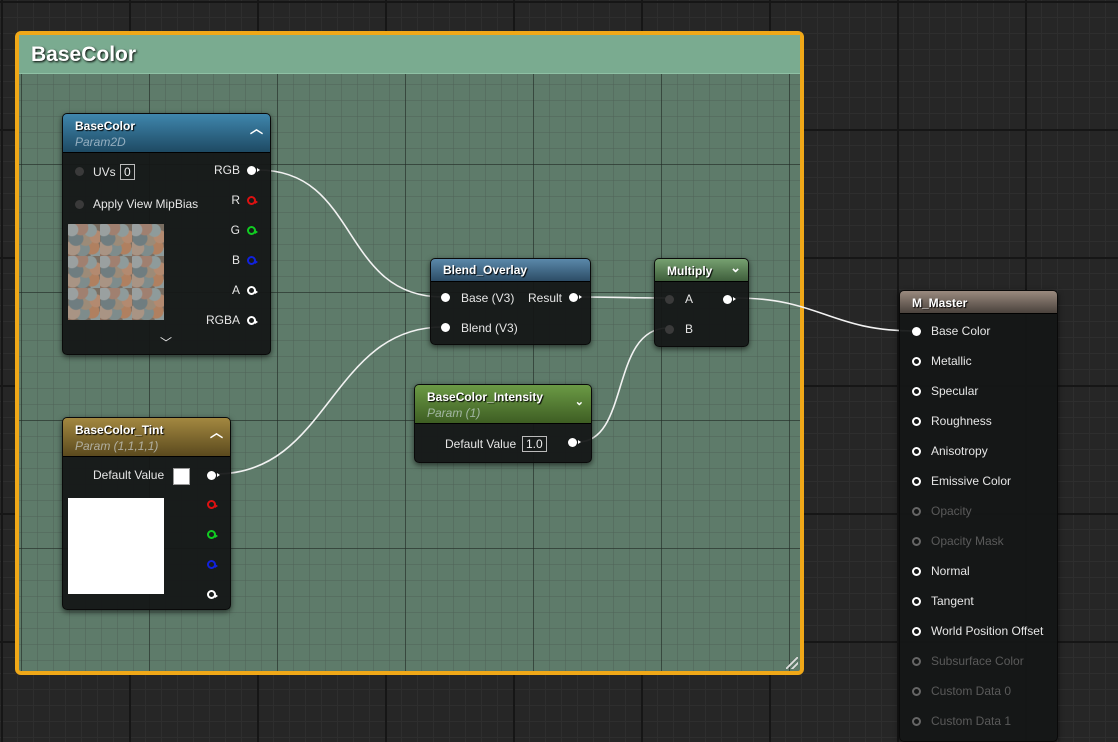 The image size is (1118, 742). Describe the element at coordinates (226, 170) in the screenshot. I see `output-rgb-label: RGB` at that location.